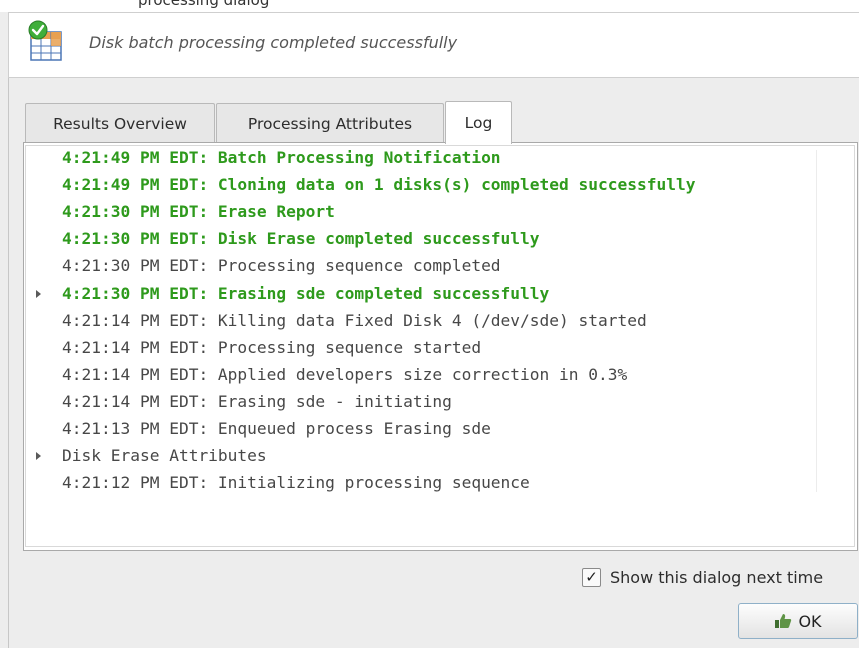 The width and height of the screenshot is (859, 648). Describe the element at coordinates (45, 40) in the screenshot. I see `batch-complete-icon` at that location.